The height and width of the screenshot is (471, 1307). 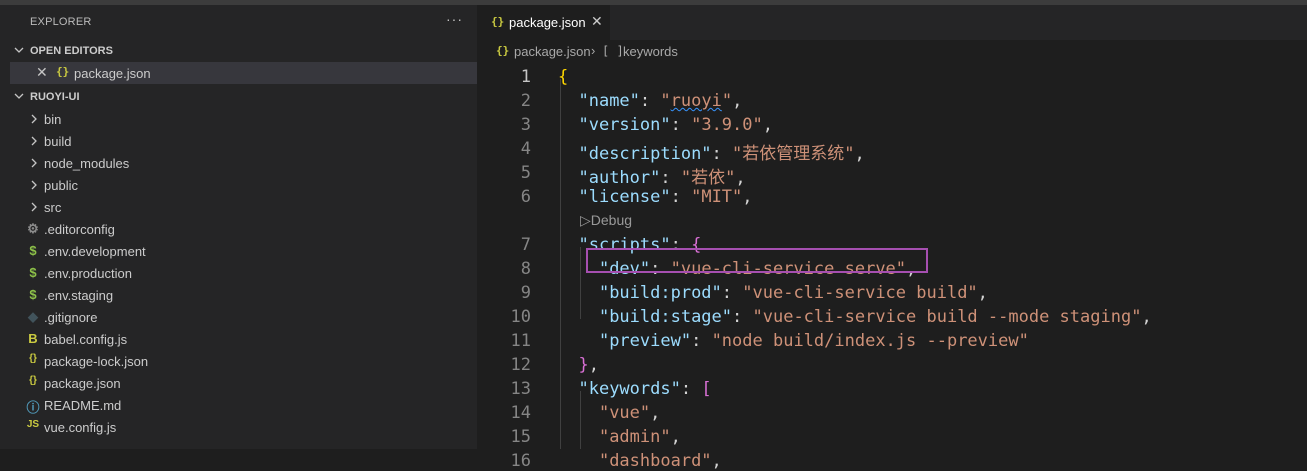 I want to click on code-token: "MIT", so click(x=717, y=197).